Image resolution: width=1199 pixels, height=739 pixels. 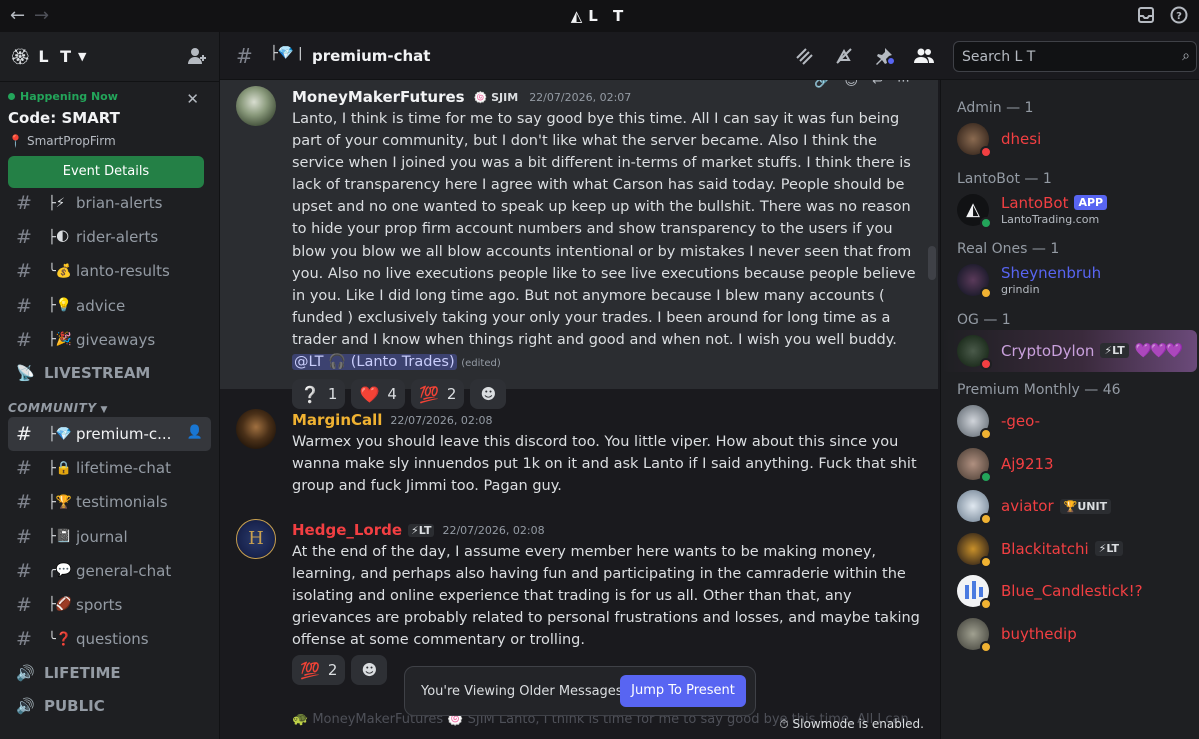 What do you see at coordinates (1075, 56) in the screenshot?
I see `search-input: Search L T ⌕` at bounding box center [1075, 56].